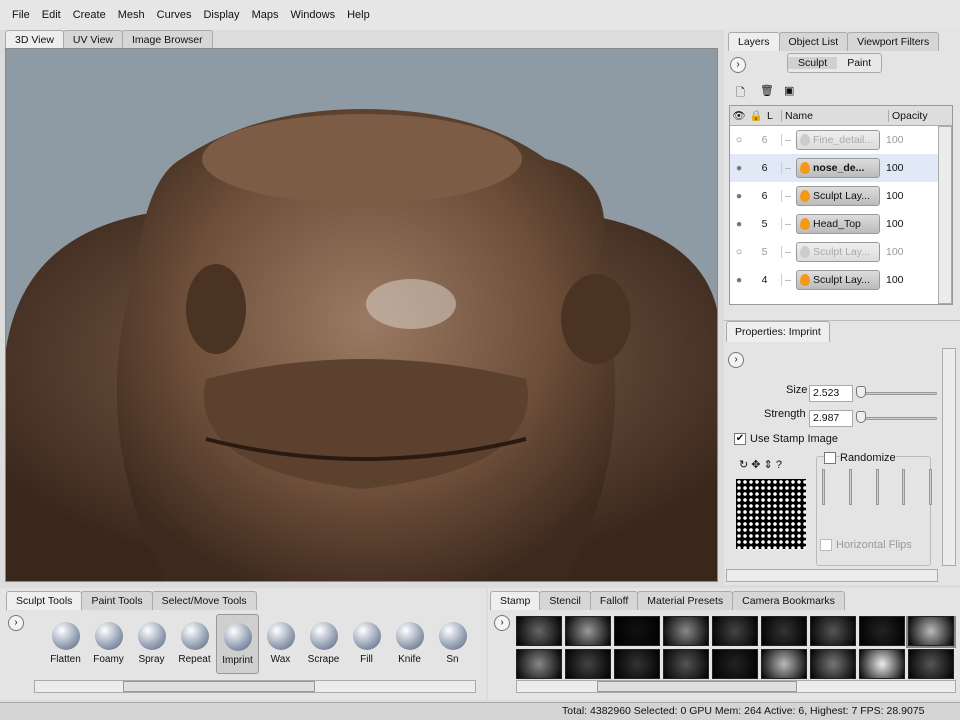 This screenshot has width=960, height=720. Describe the element at coordinates (772, 116) in the screenshot. I see `column-level: L` at that location.